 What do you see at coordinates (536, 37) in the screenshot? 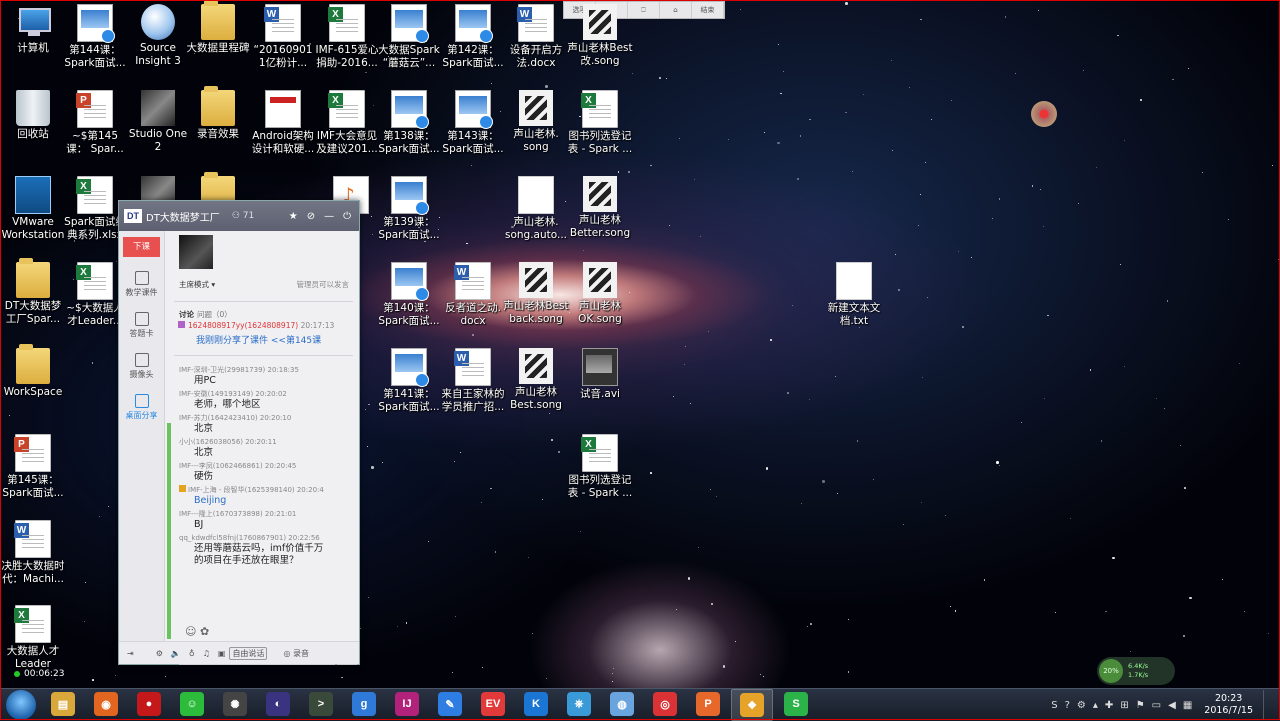
I see `desktop-icon: W 设备开启方 法.docx` at bounding box center [536, 37].